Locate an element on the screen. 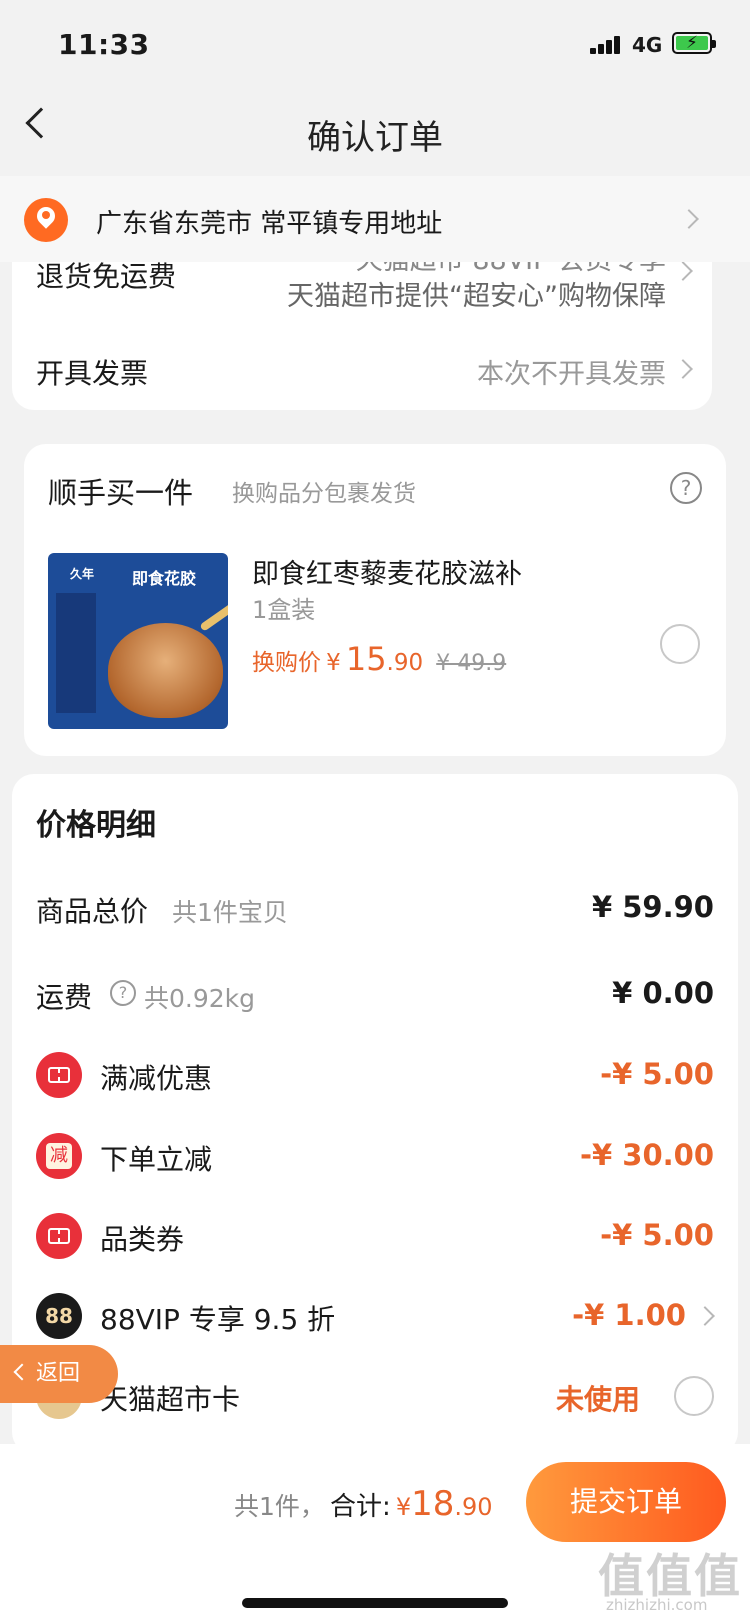  signal-icon is located at coordinates (607, 44).